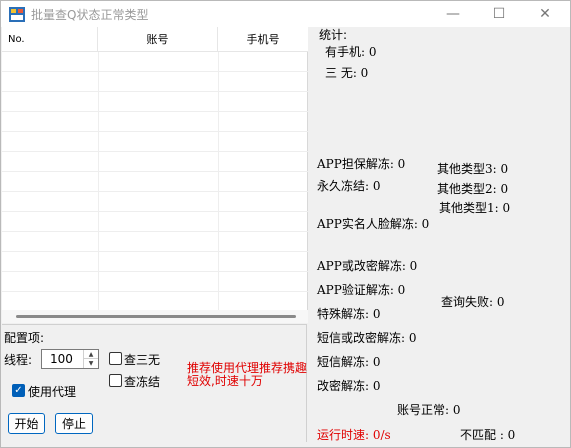 The height and width of the screenshot is (448, 571). Describe the element at coordinates (285, 14) in the screenshot. I see `title-bar: 批量查Q状态正常类型 — ☐ ✕` at that location.